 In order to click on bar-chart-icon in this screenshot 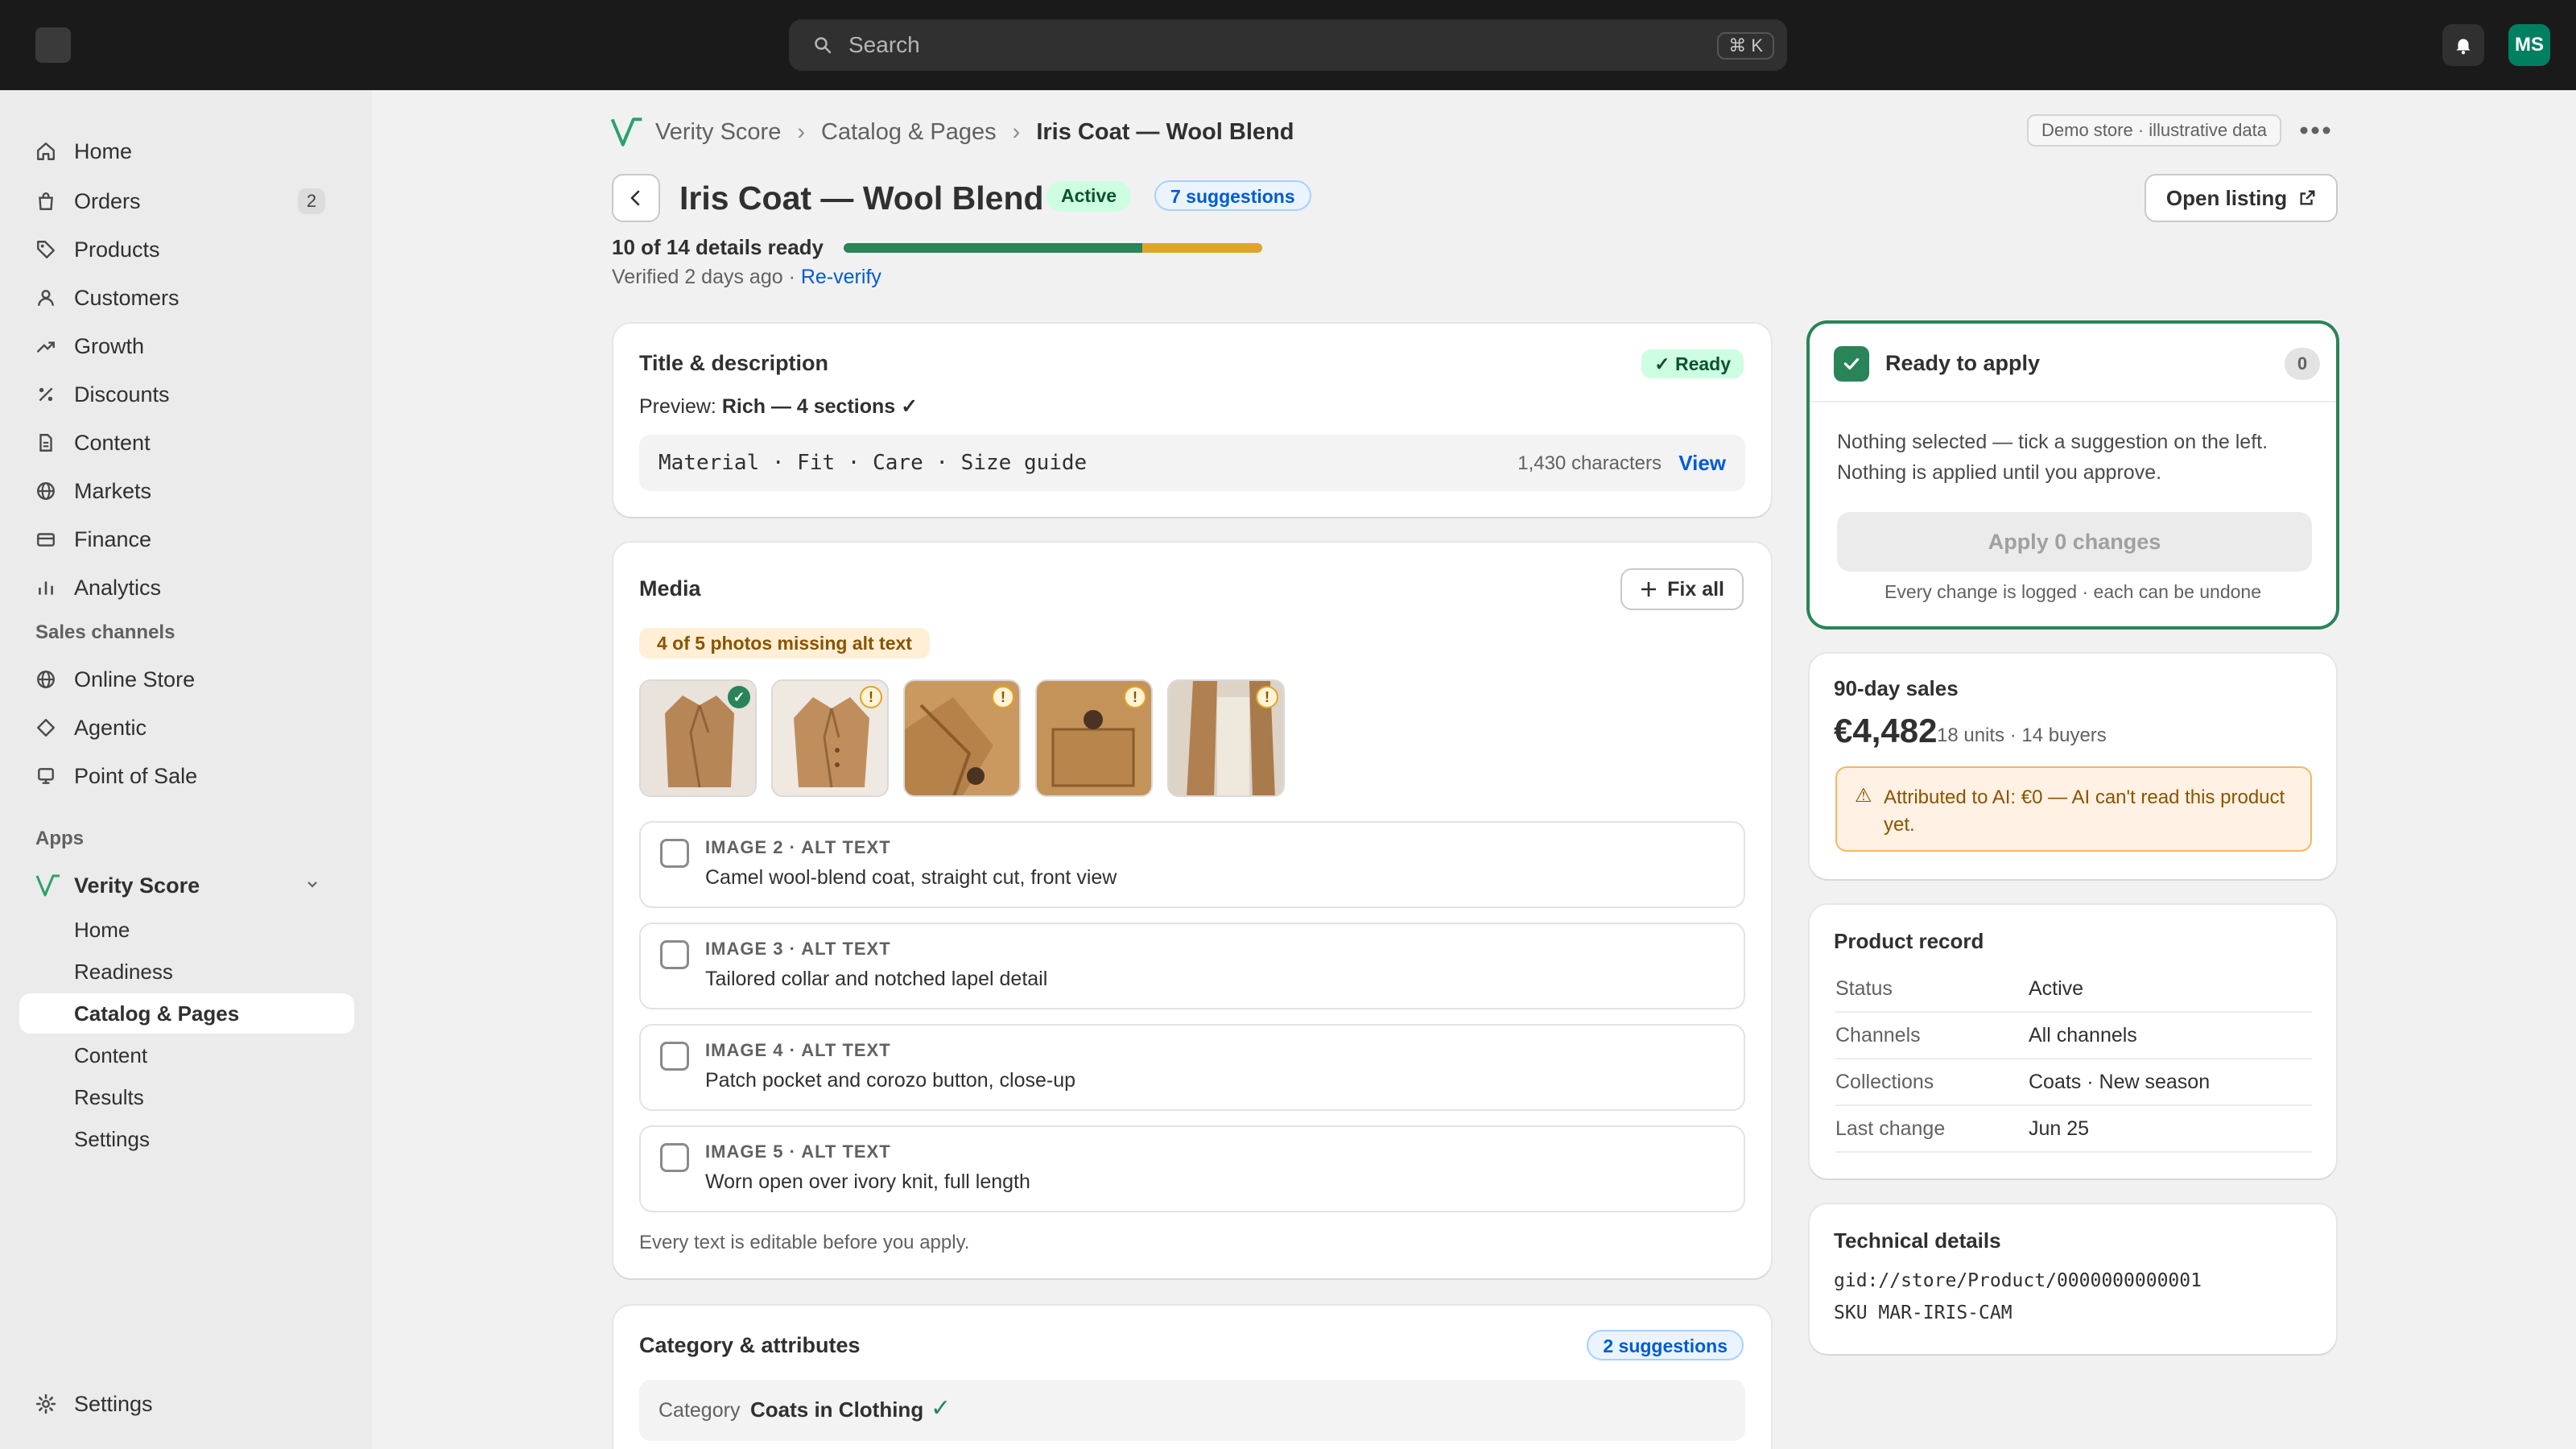, I will do `click(46, 587)`.